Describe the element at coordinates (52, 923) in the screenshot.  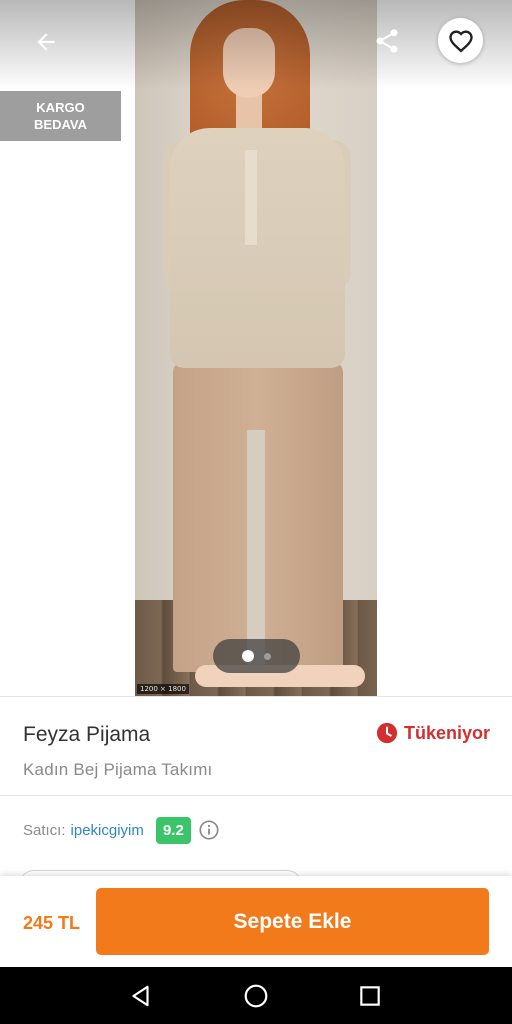
I see `product-price: 245 TL` at that location.